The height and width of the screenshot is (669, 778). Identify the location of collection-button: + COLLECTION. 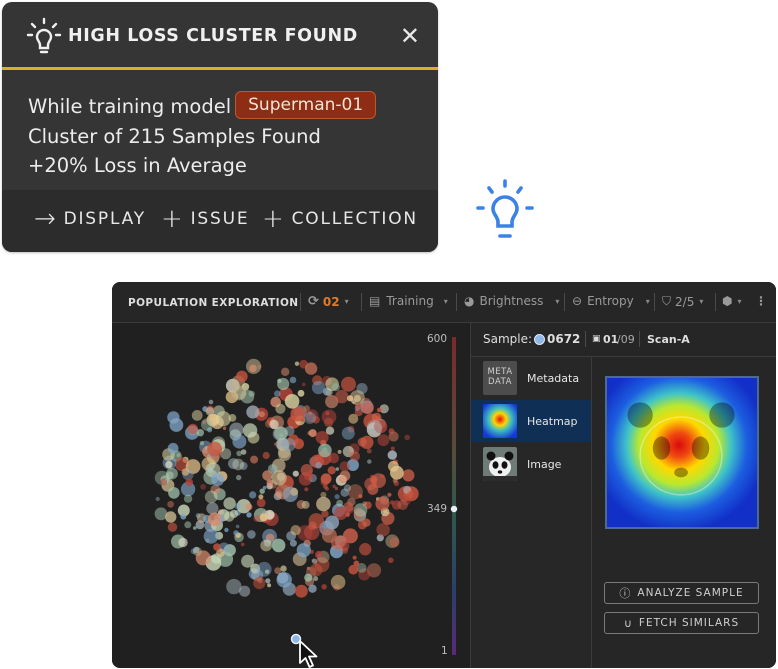
(340, 219).